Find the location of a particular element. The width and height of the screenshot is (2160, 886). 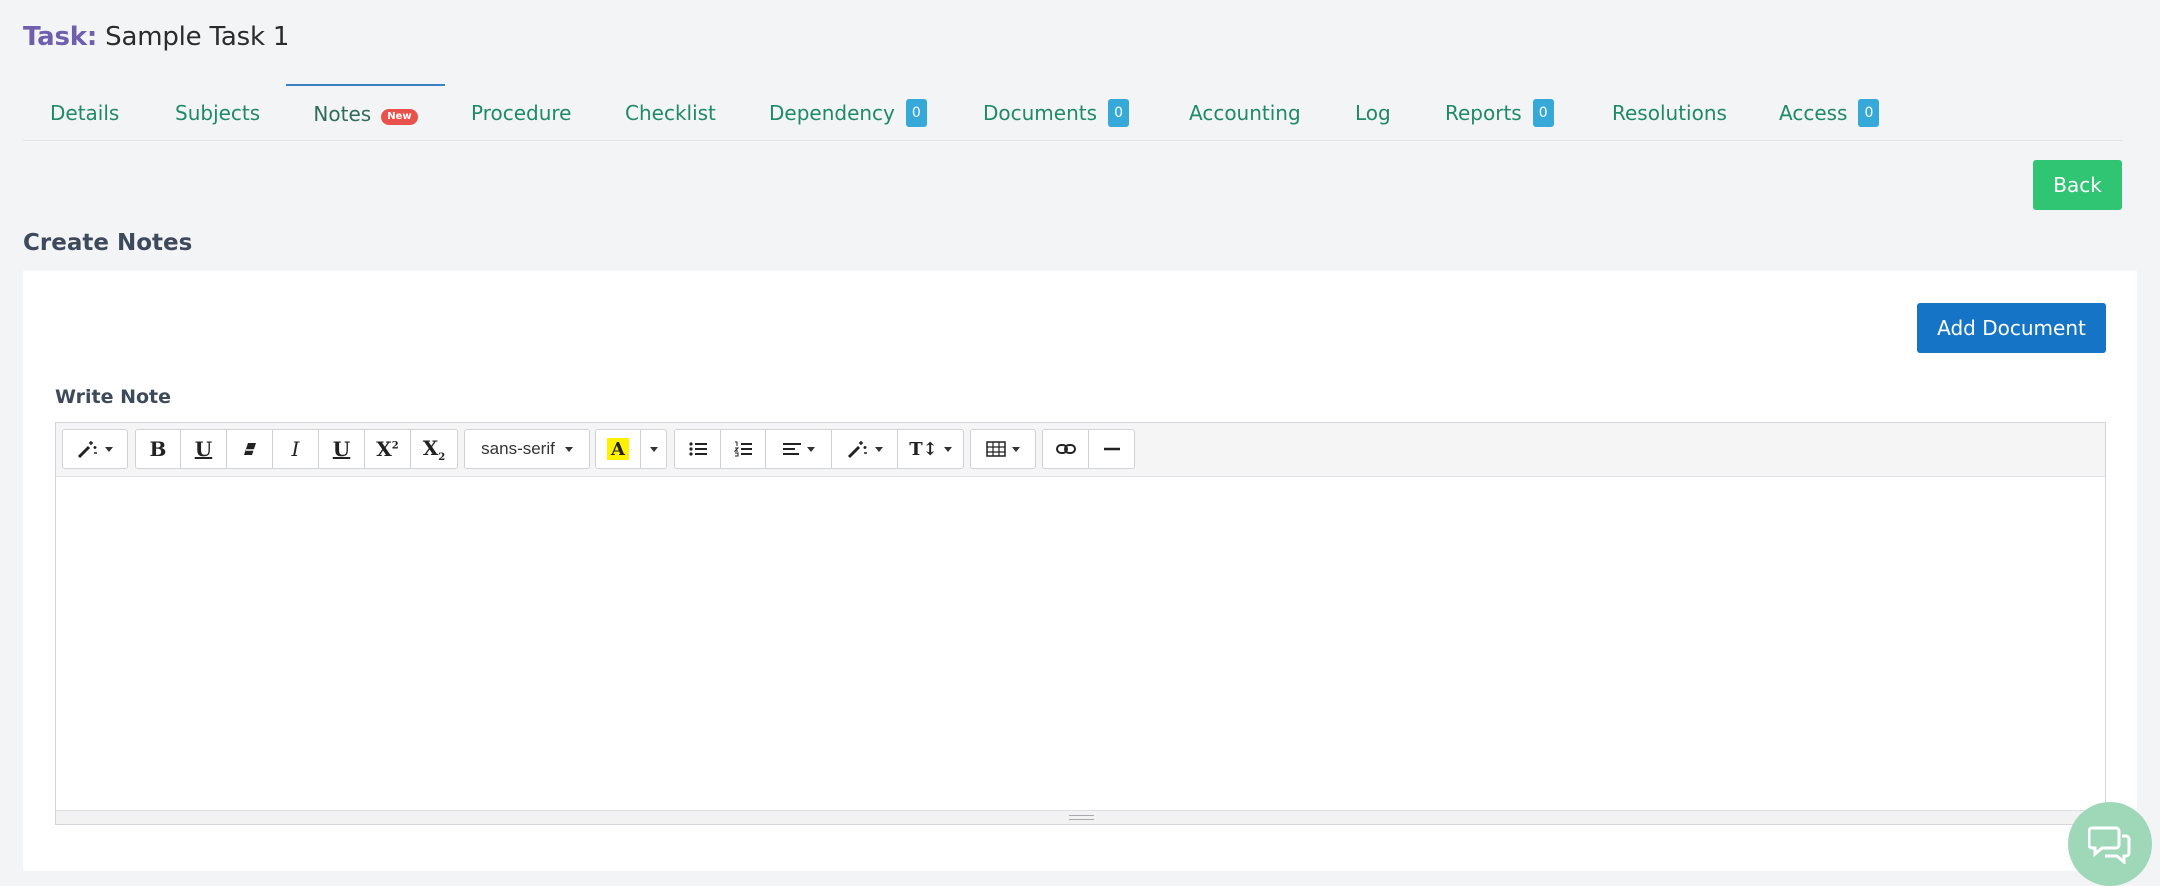

underline-button-2: U is located at coordinates (342, 449).